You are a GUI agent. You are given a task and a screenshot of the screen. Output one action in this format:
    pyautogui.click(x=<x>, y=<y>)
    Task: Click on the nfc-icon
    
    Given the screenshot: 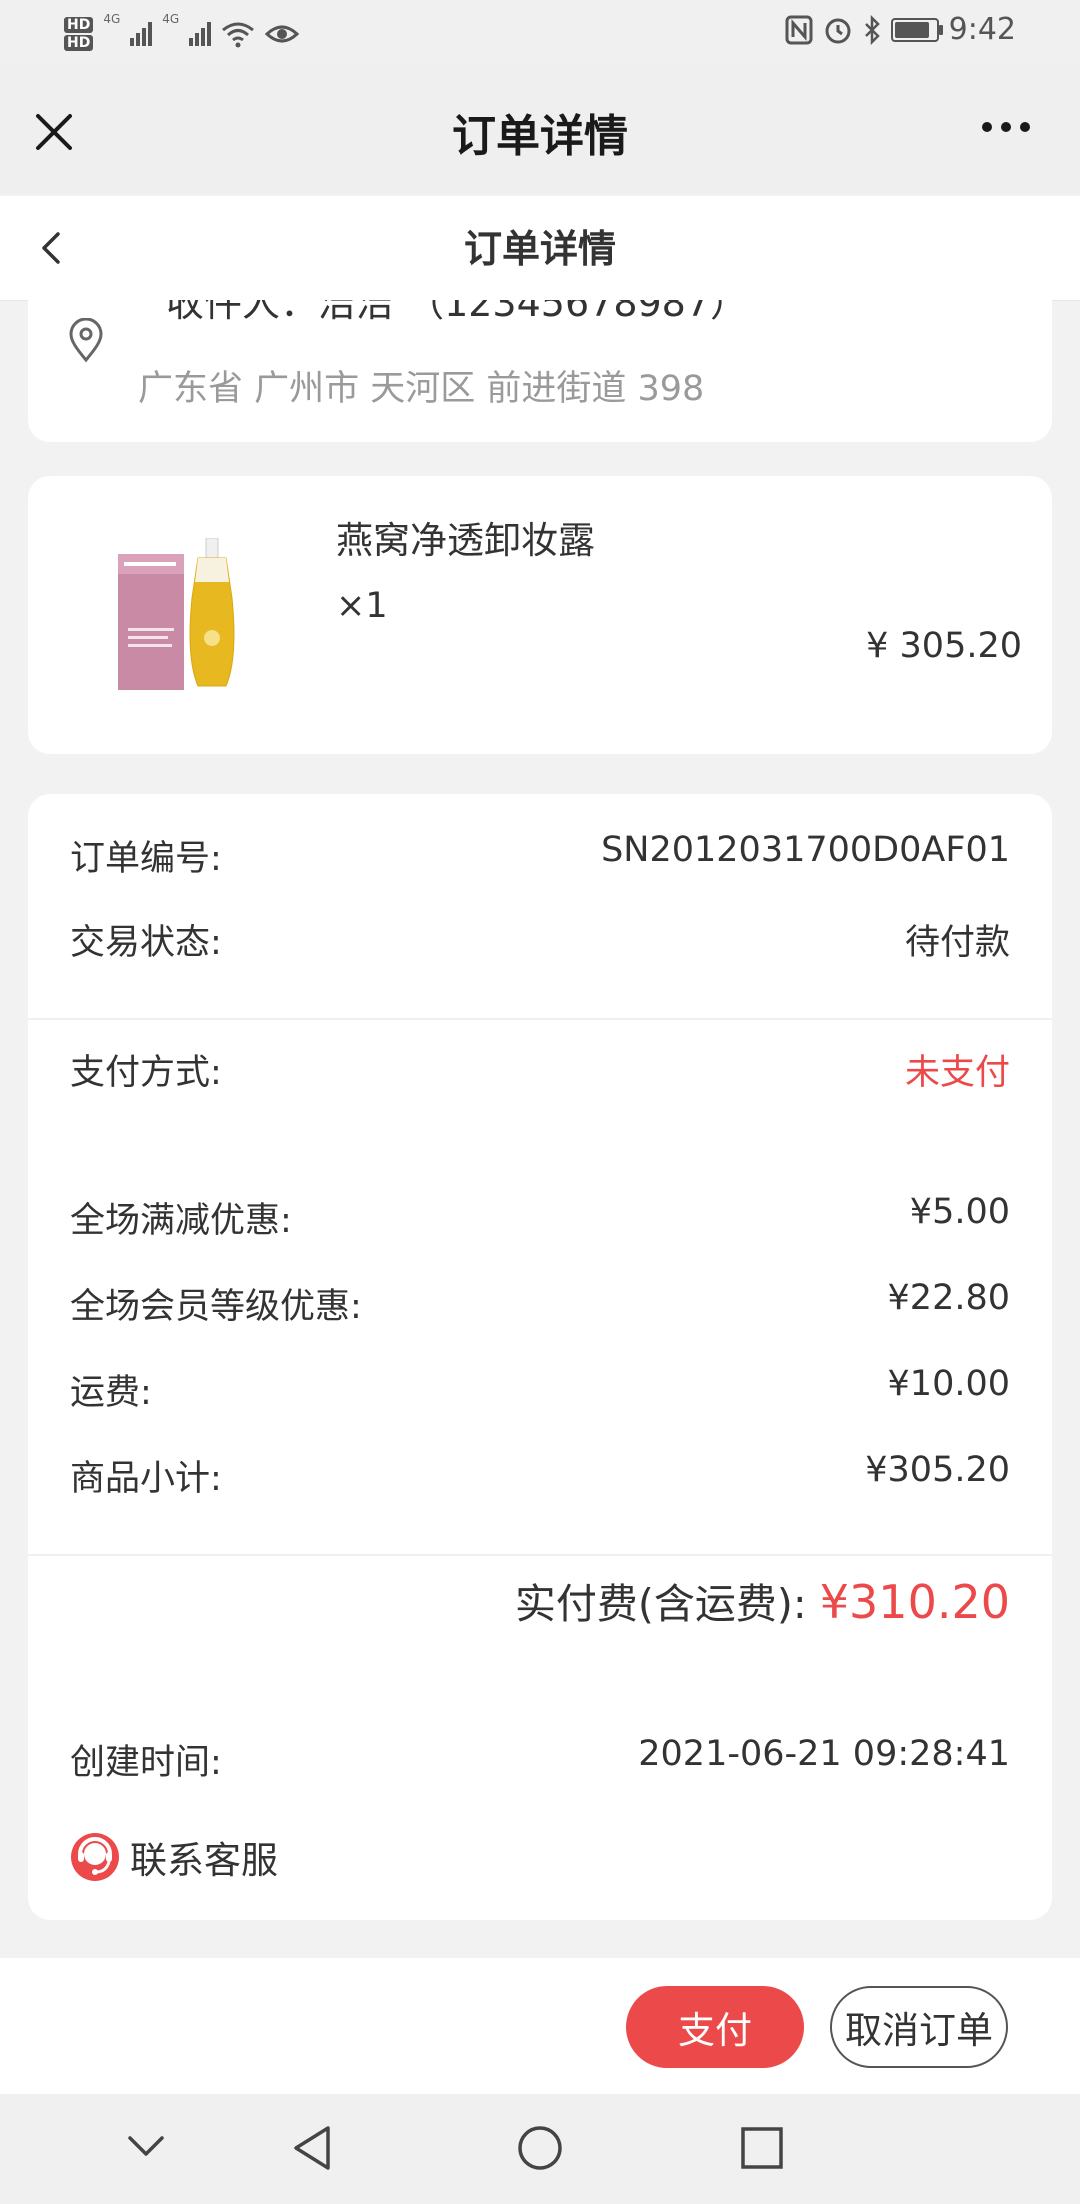 What is the action you would take?
    pyautogui.click(x=799, y=29)
    